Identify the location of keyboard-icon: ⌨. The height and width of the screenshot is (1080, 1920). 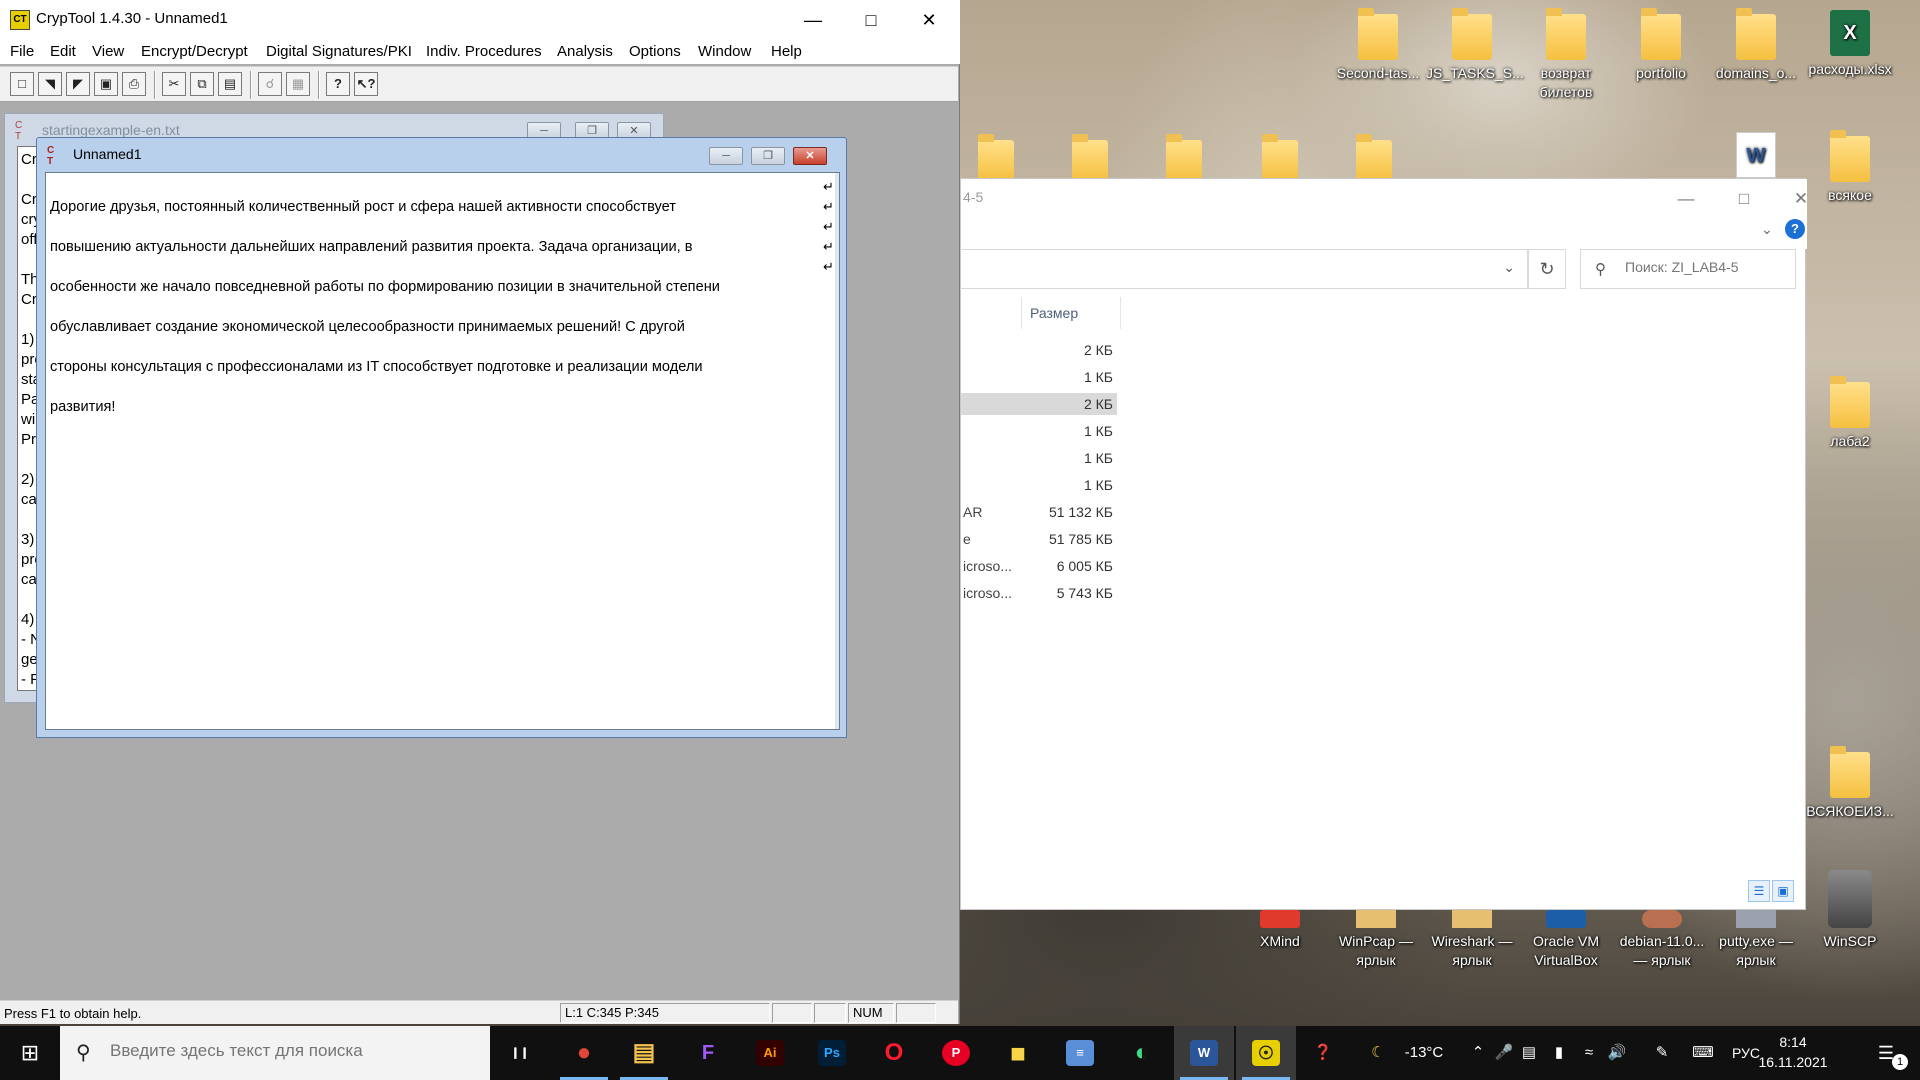
(1703, 1053).